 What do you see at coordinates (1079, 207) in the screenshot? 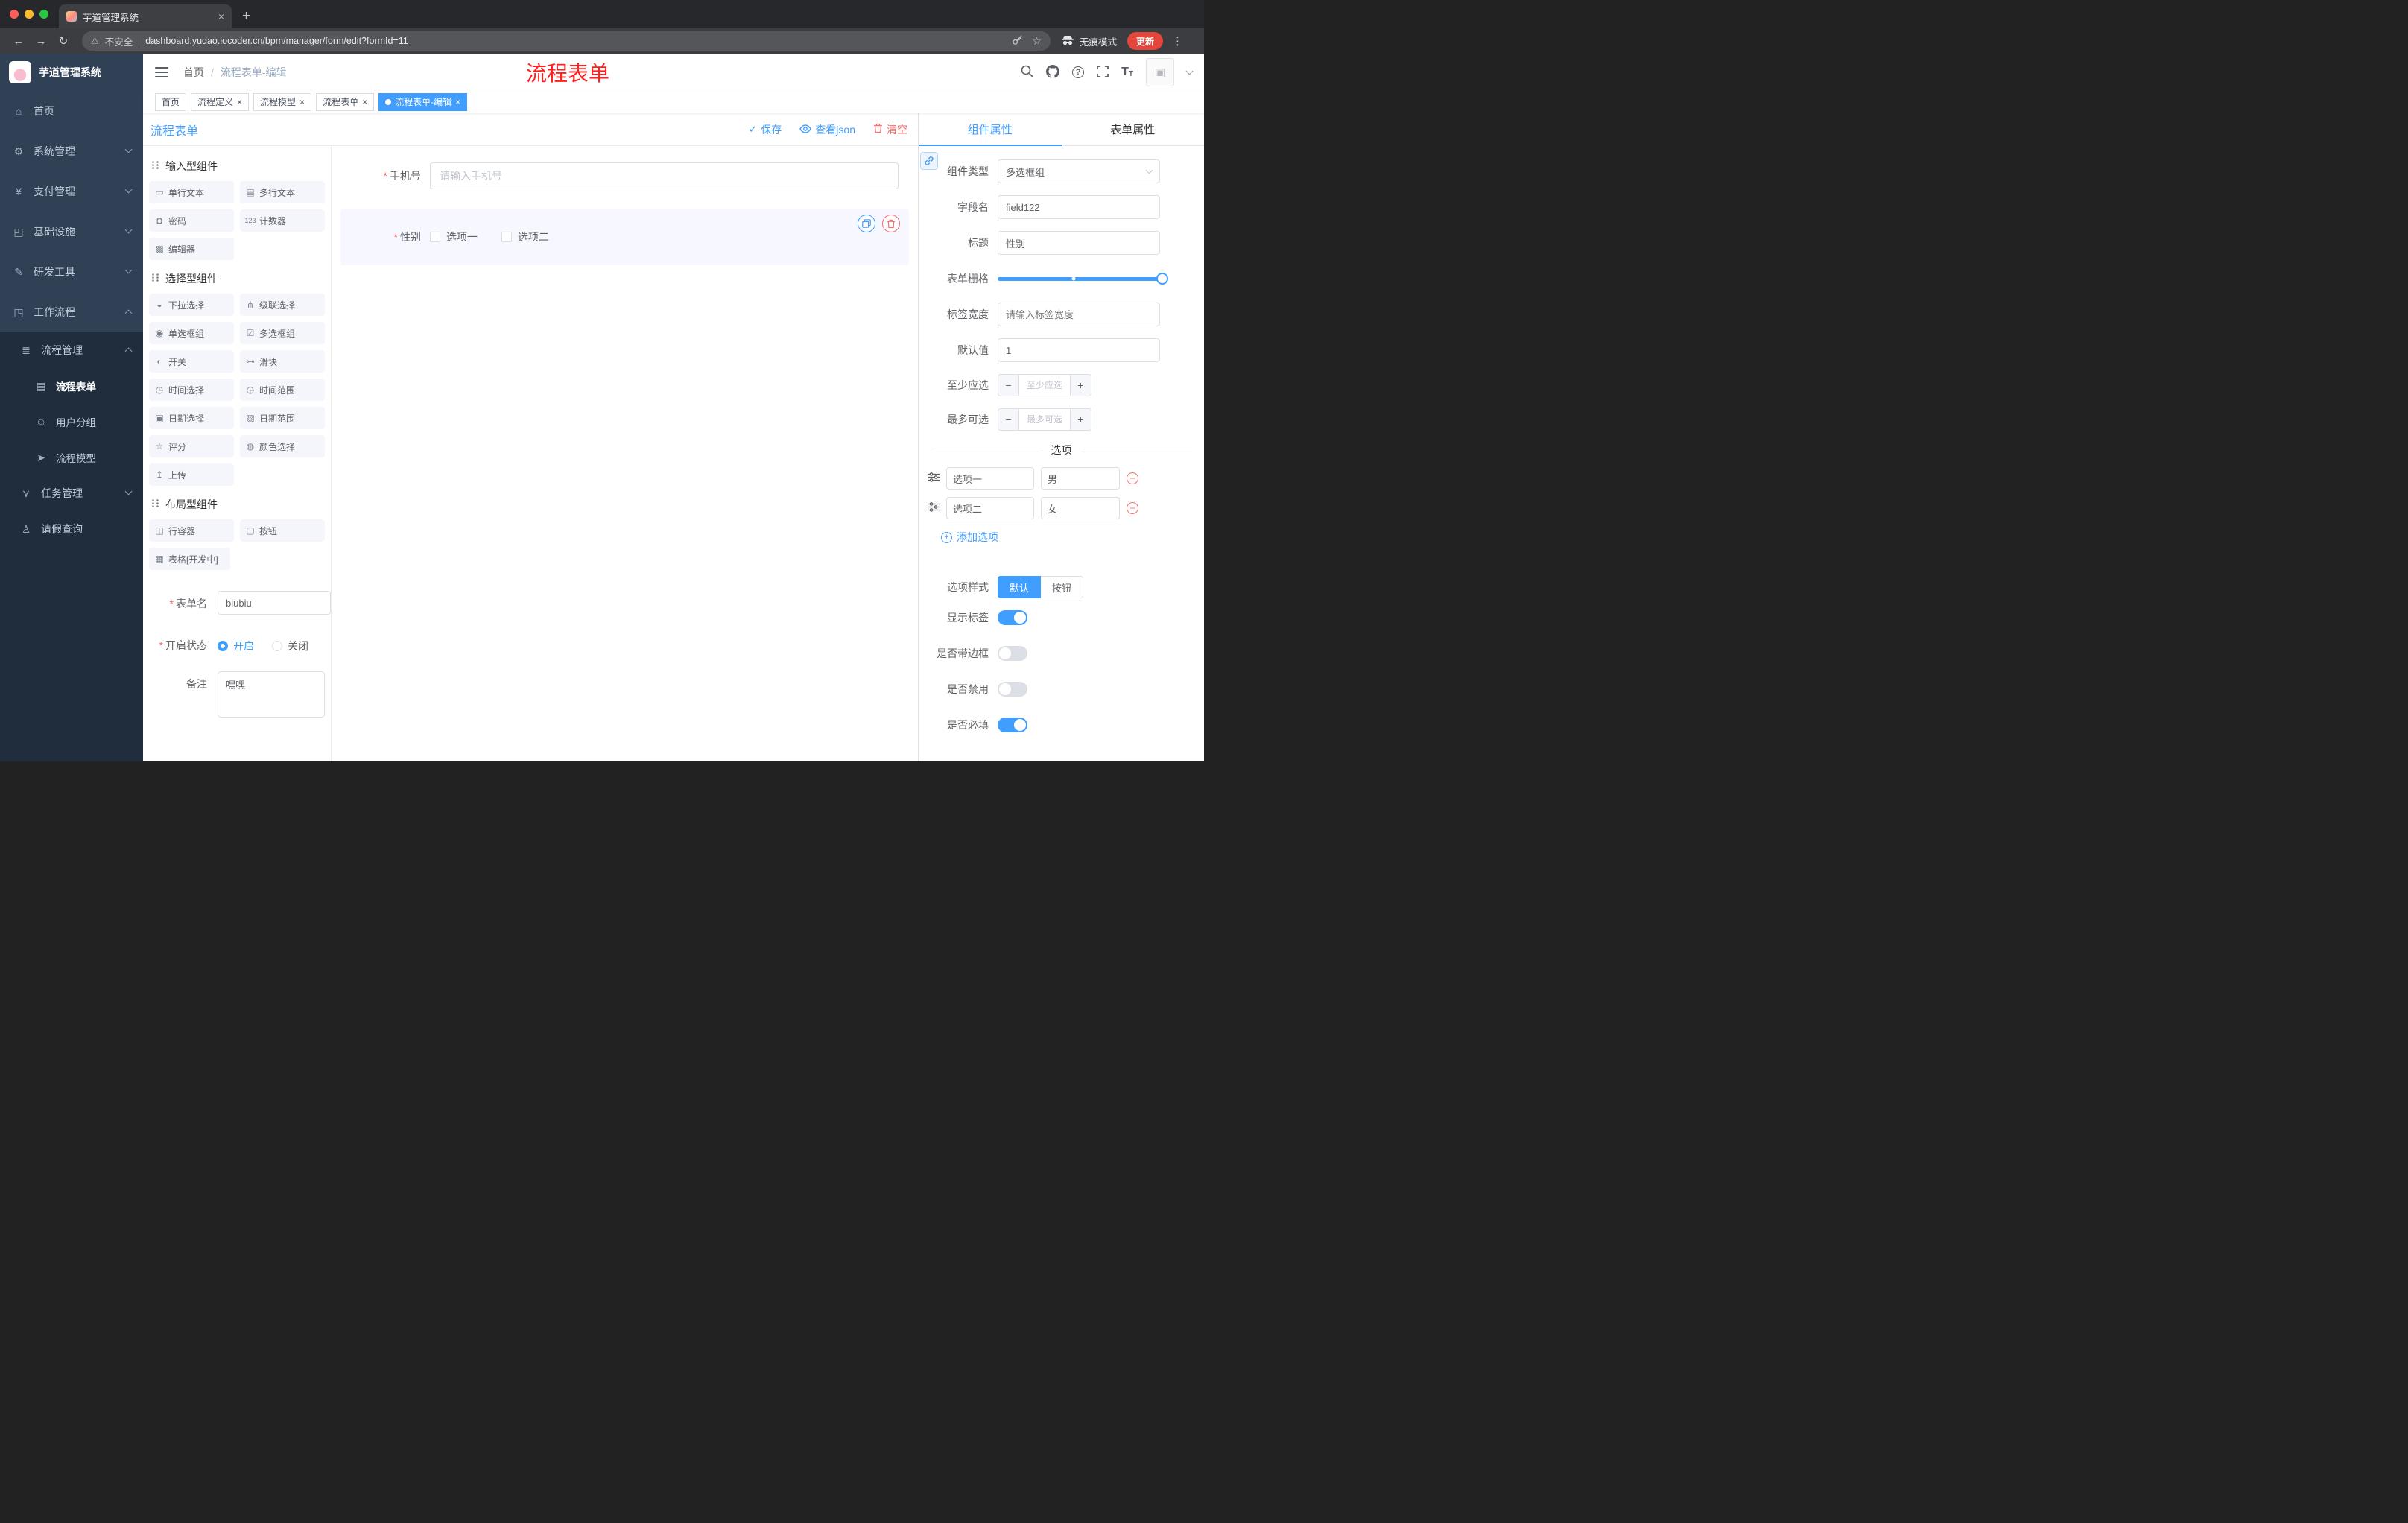
I see `field-name-input` at bounding box center [1079, 207].